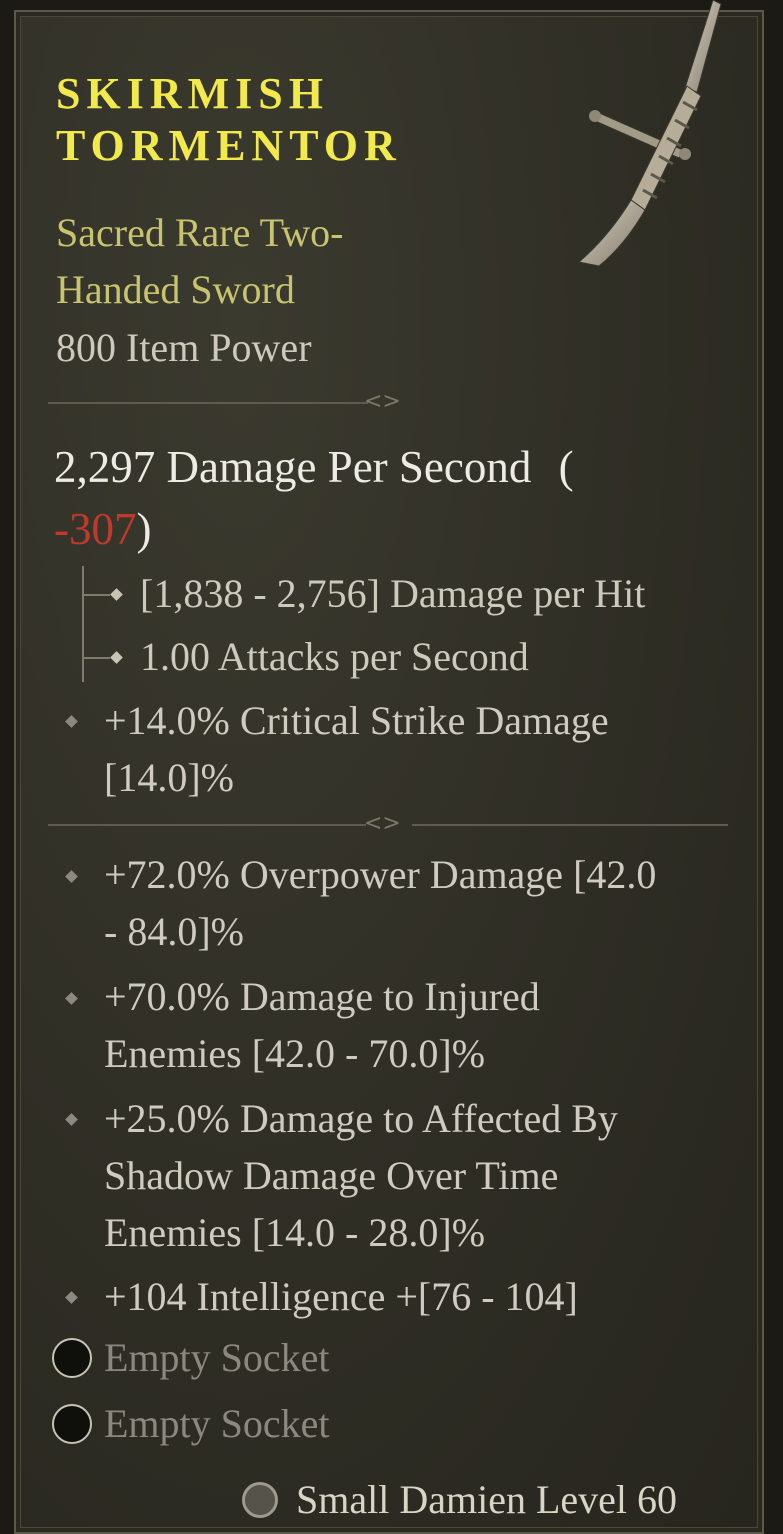 This screenshot has width=783, height=1534. Describe the element at coordinates (334, 656) in the screenshot. I see `attacks-per-second: 1.00 Attacks per Second` at that location.